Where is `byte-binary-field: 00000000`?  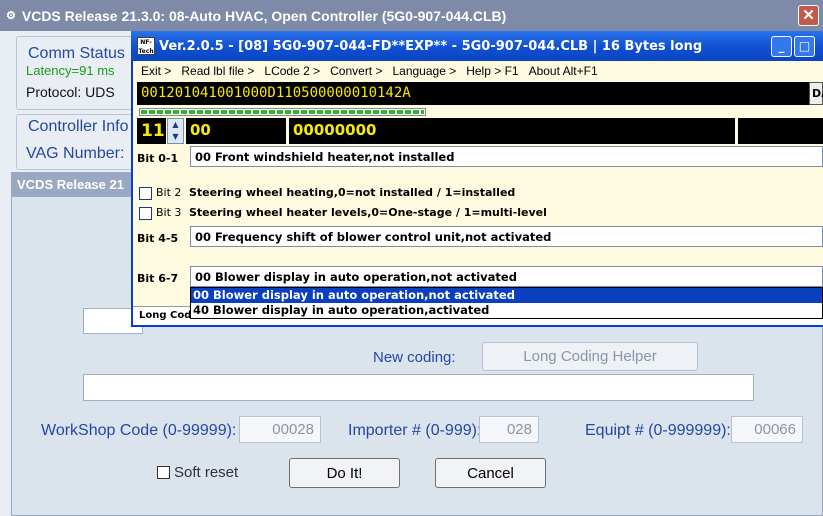 byte-binary-field: 00000000 is located at coordinates (512, 131).